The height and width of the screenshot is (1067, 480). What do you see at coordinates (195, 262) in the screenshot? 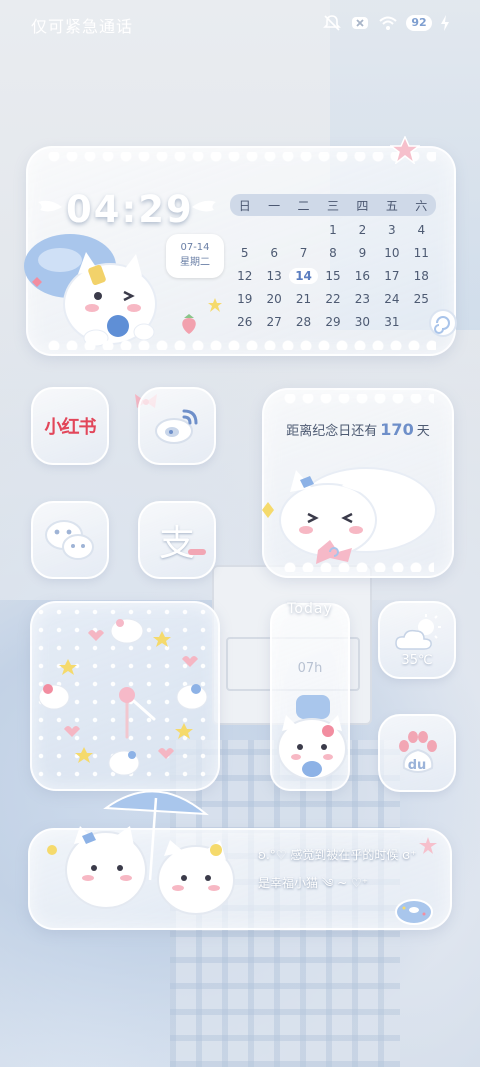
I see `weekday-text: 星期二` at bounding box center [195, 262].